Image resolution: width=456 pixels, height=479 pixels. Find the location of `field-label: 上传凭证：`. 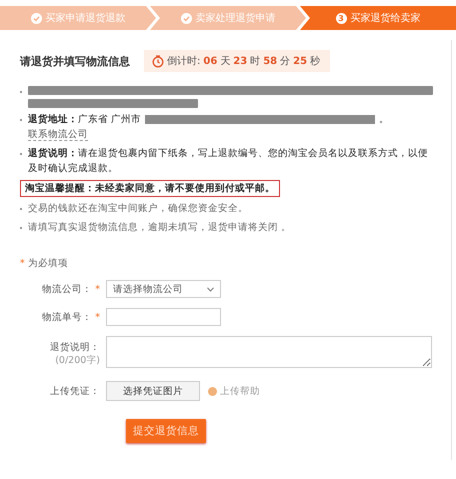

field-label: 上传凭证： is located at coordinates (75, 391).